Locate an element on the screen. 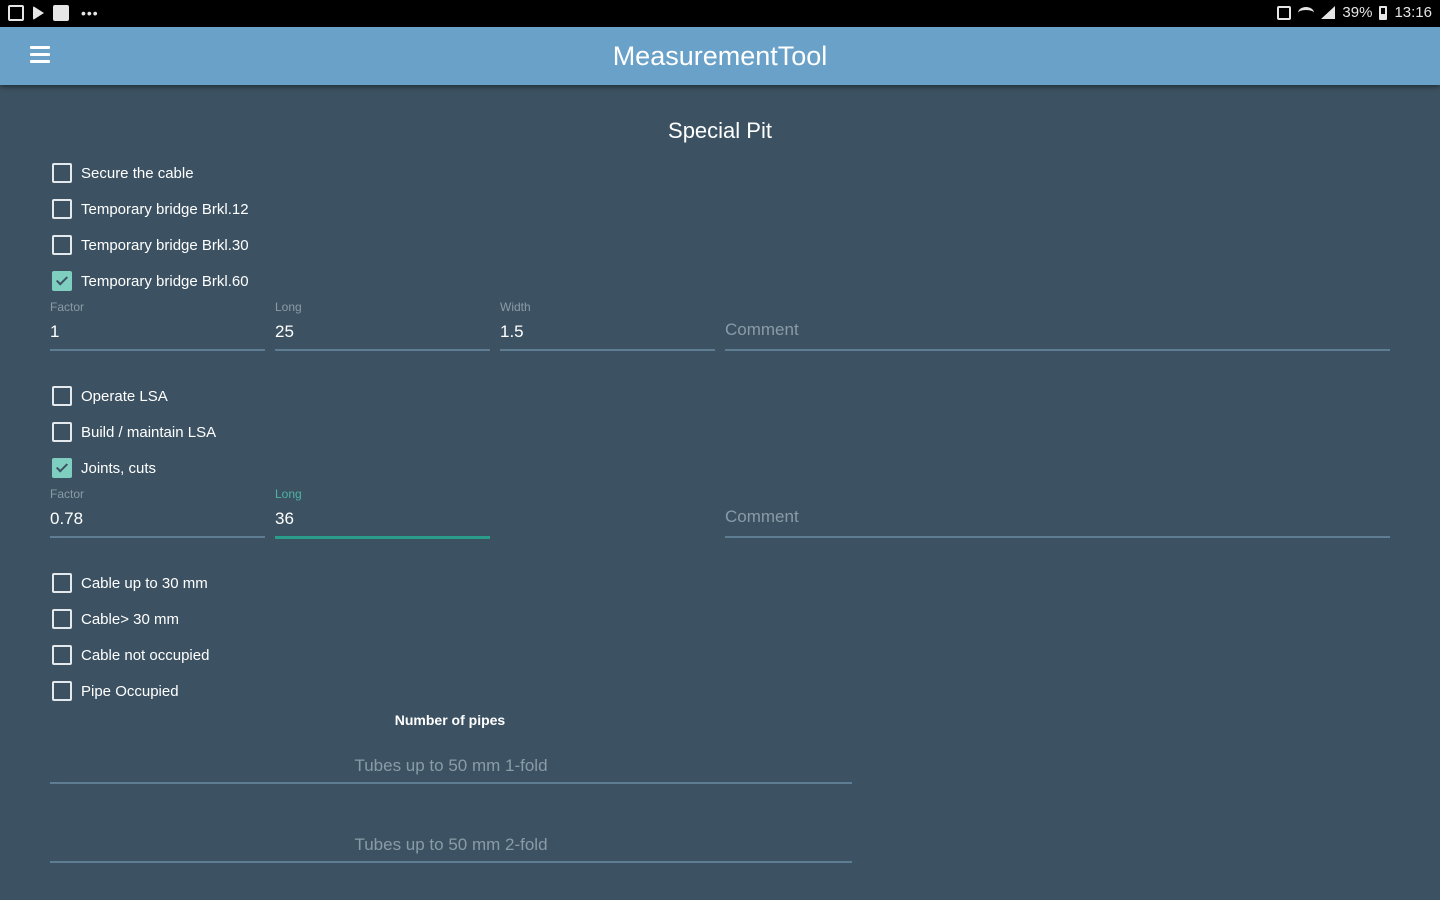 The image size is (1440, 900). checkbox-temp-bridge-12: Temporary bridge Brkl.12 is located at coordinates (150, 209).